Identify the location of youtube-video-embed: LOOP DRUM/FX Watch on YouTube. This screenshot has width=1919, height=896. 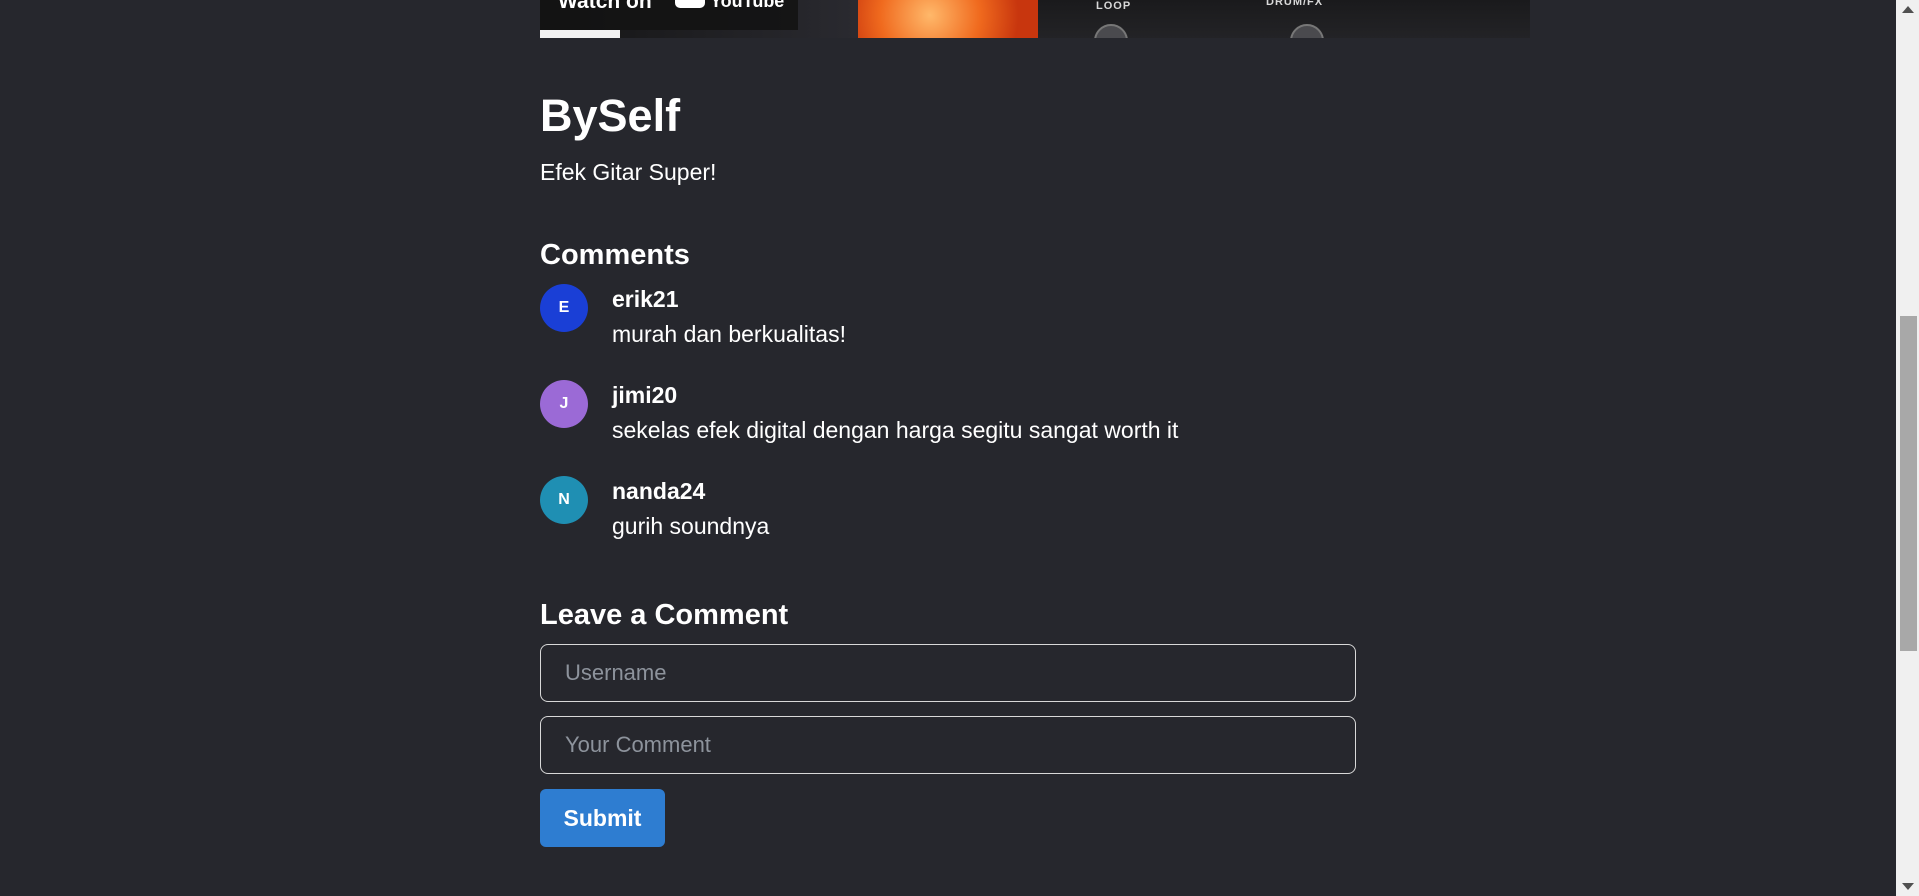
(1035, 19).